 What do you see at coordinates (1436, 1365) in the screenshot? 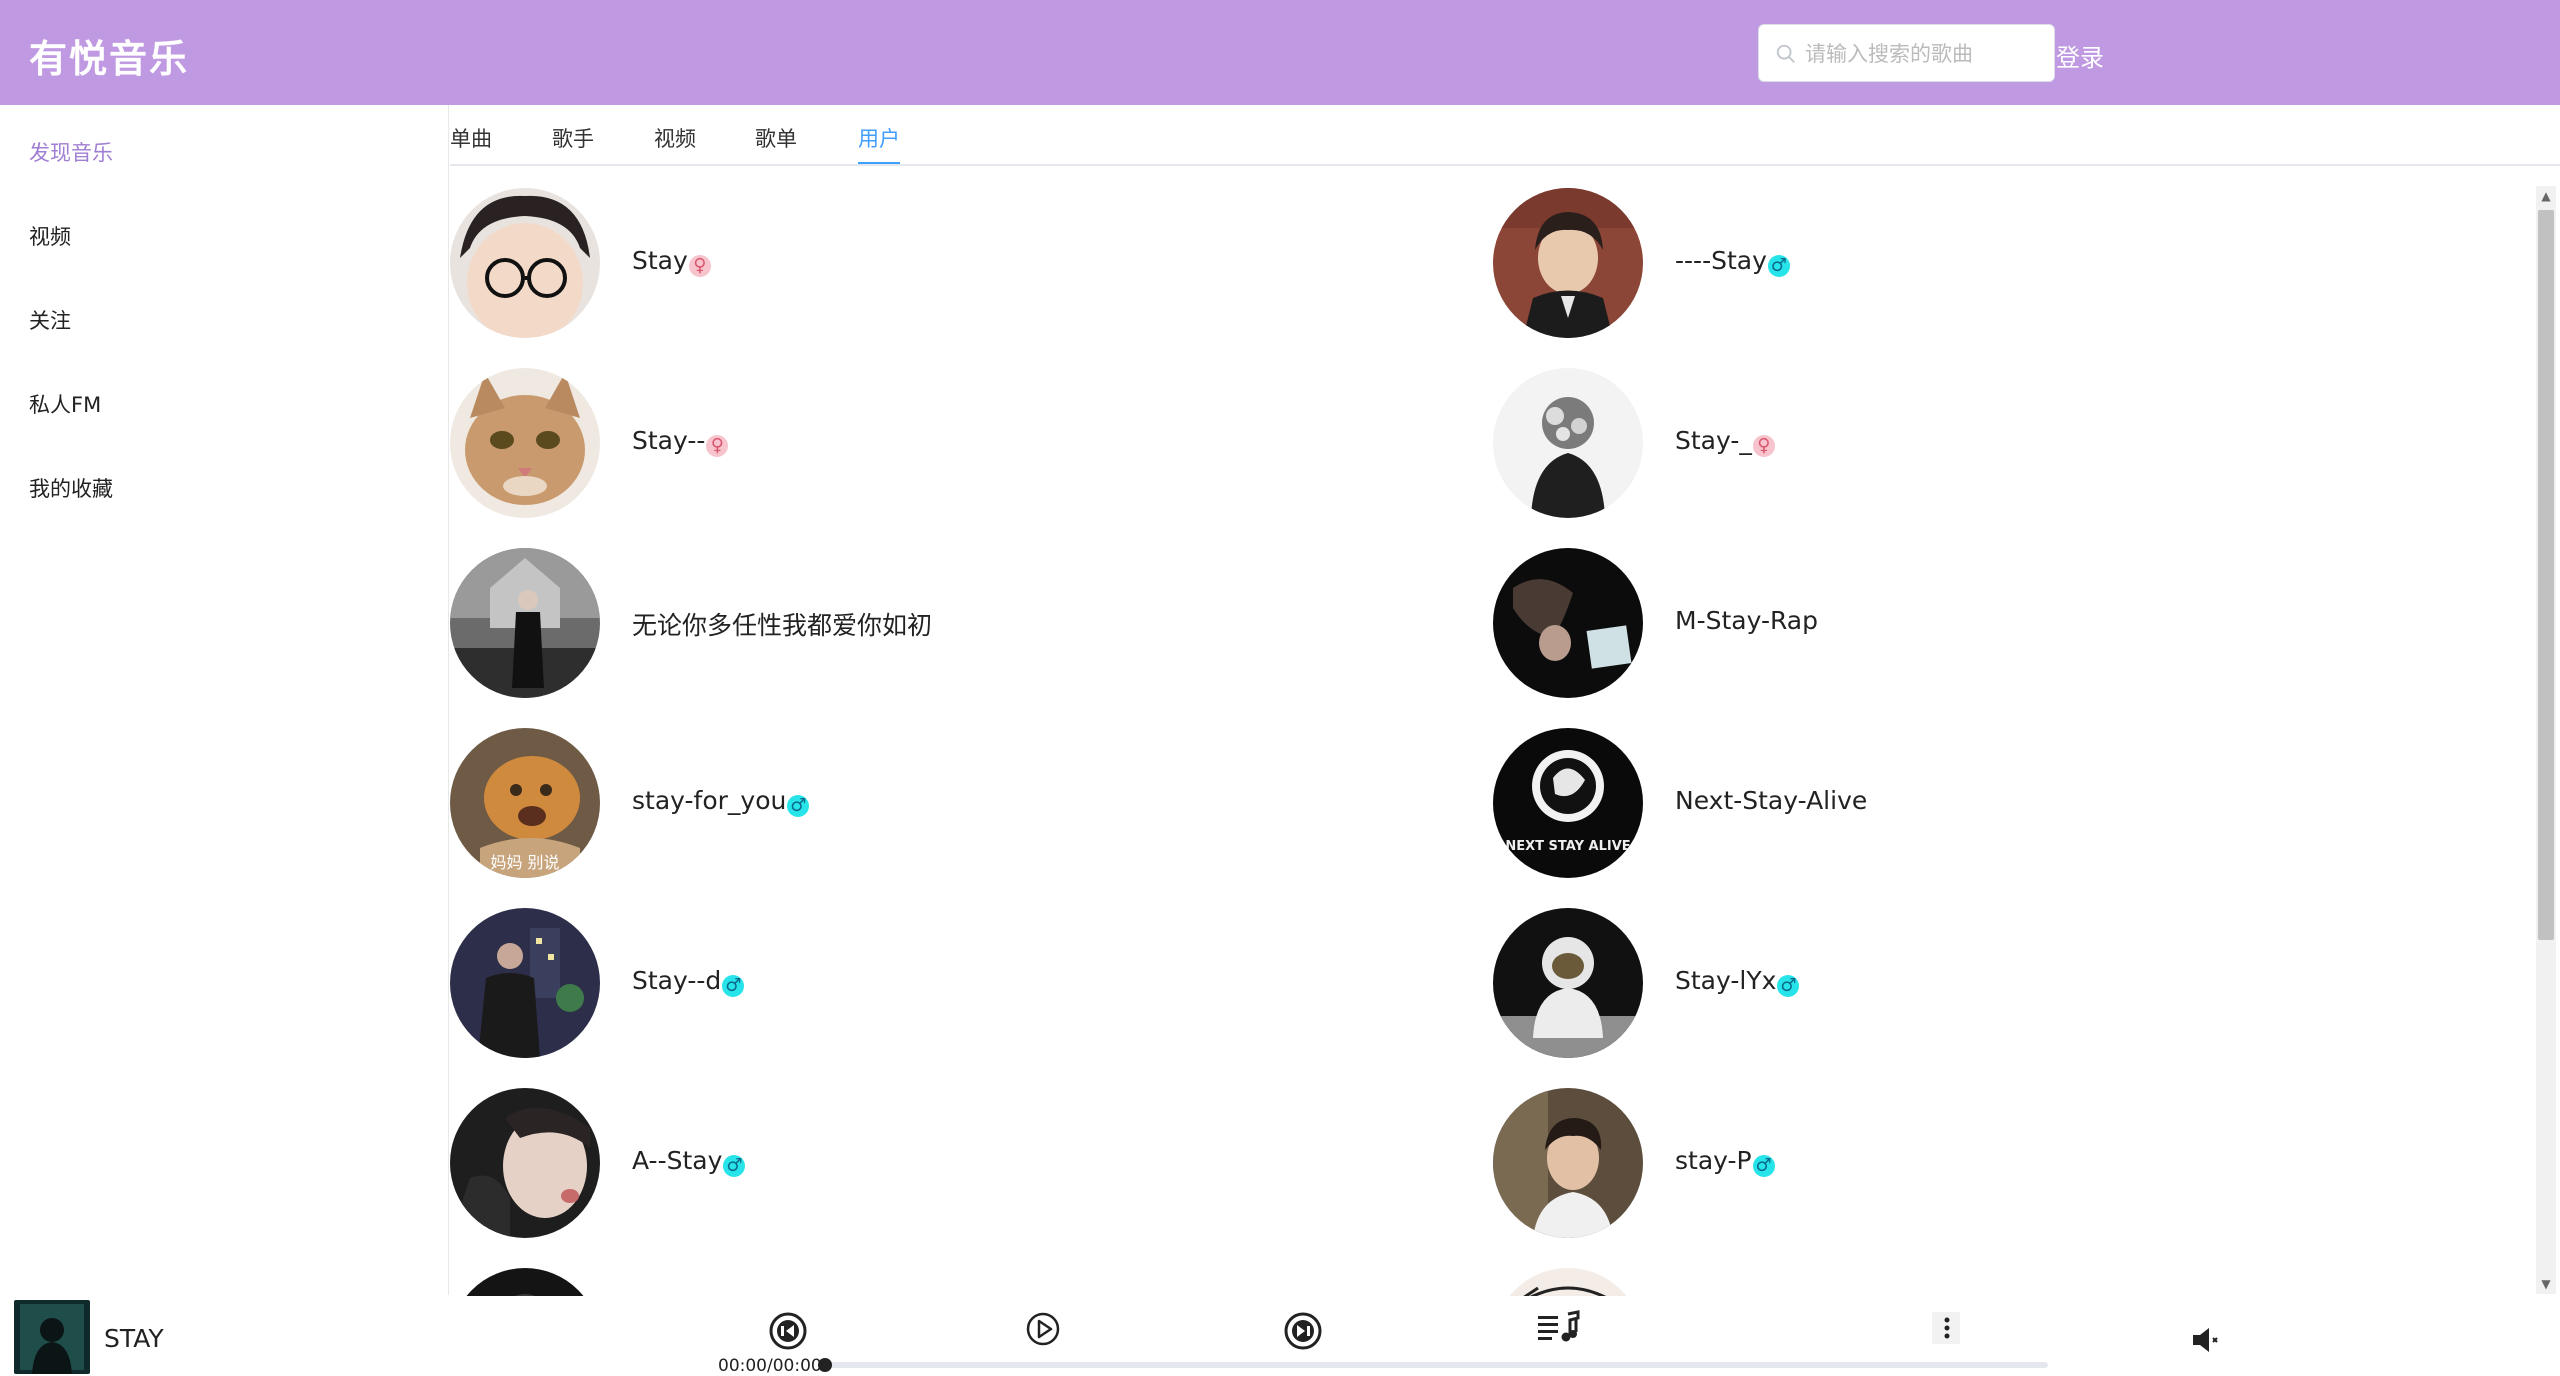
I see `progress-bar` at bounding box center [1436, 1365].